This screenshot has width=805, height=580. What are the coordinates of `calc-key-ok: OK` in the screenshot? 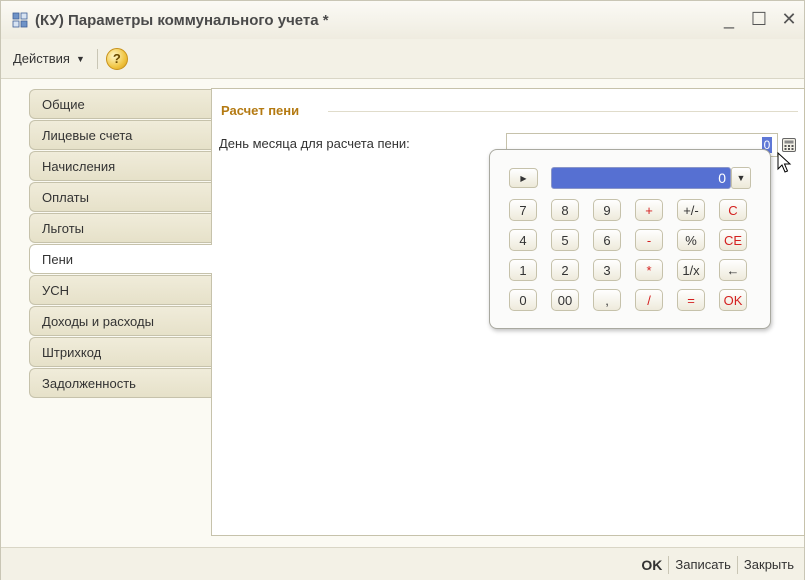 It's located at (733, 300).